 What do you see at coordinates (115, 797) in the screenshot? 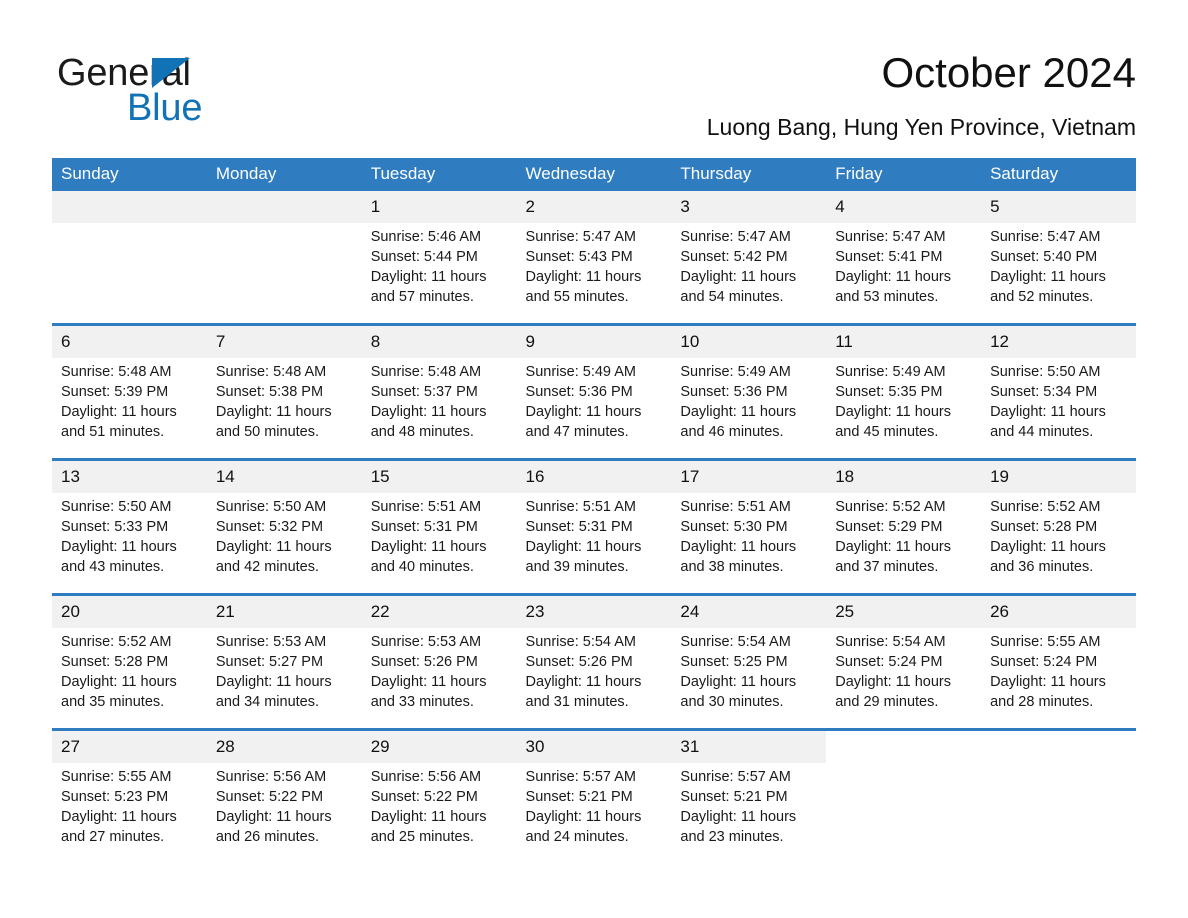
I see `sunset-time: Sunset: 5:23 PM` at bounding box center [115, 797].